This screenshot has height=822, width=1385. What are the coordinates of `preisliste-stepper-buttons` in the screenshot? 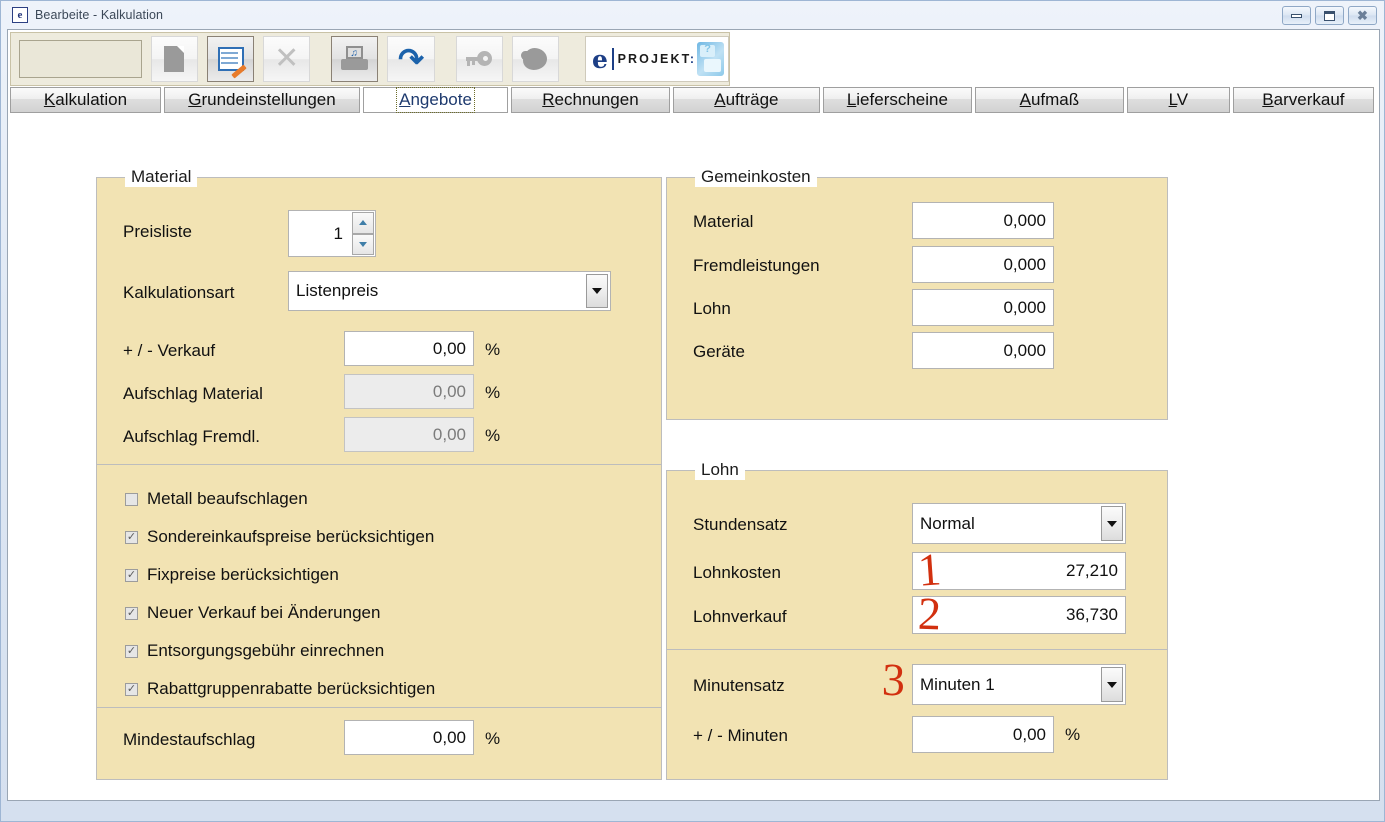 It's located at (363, 233).